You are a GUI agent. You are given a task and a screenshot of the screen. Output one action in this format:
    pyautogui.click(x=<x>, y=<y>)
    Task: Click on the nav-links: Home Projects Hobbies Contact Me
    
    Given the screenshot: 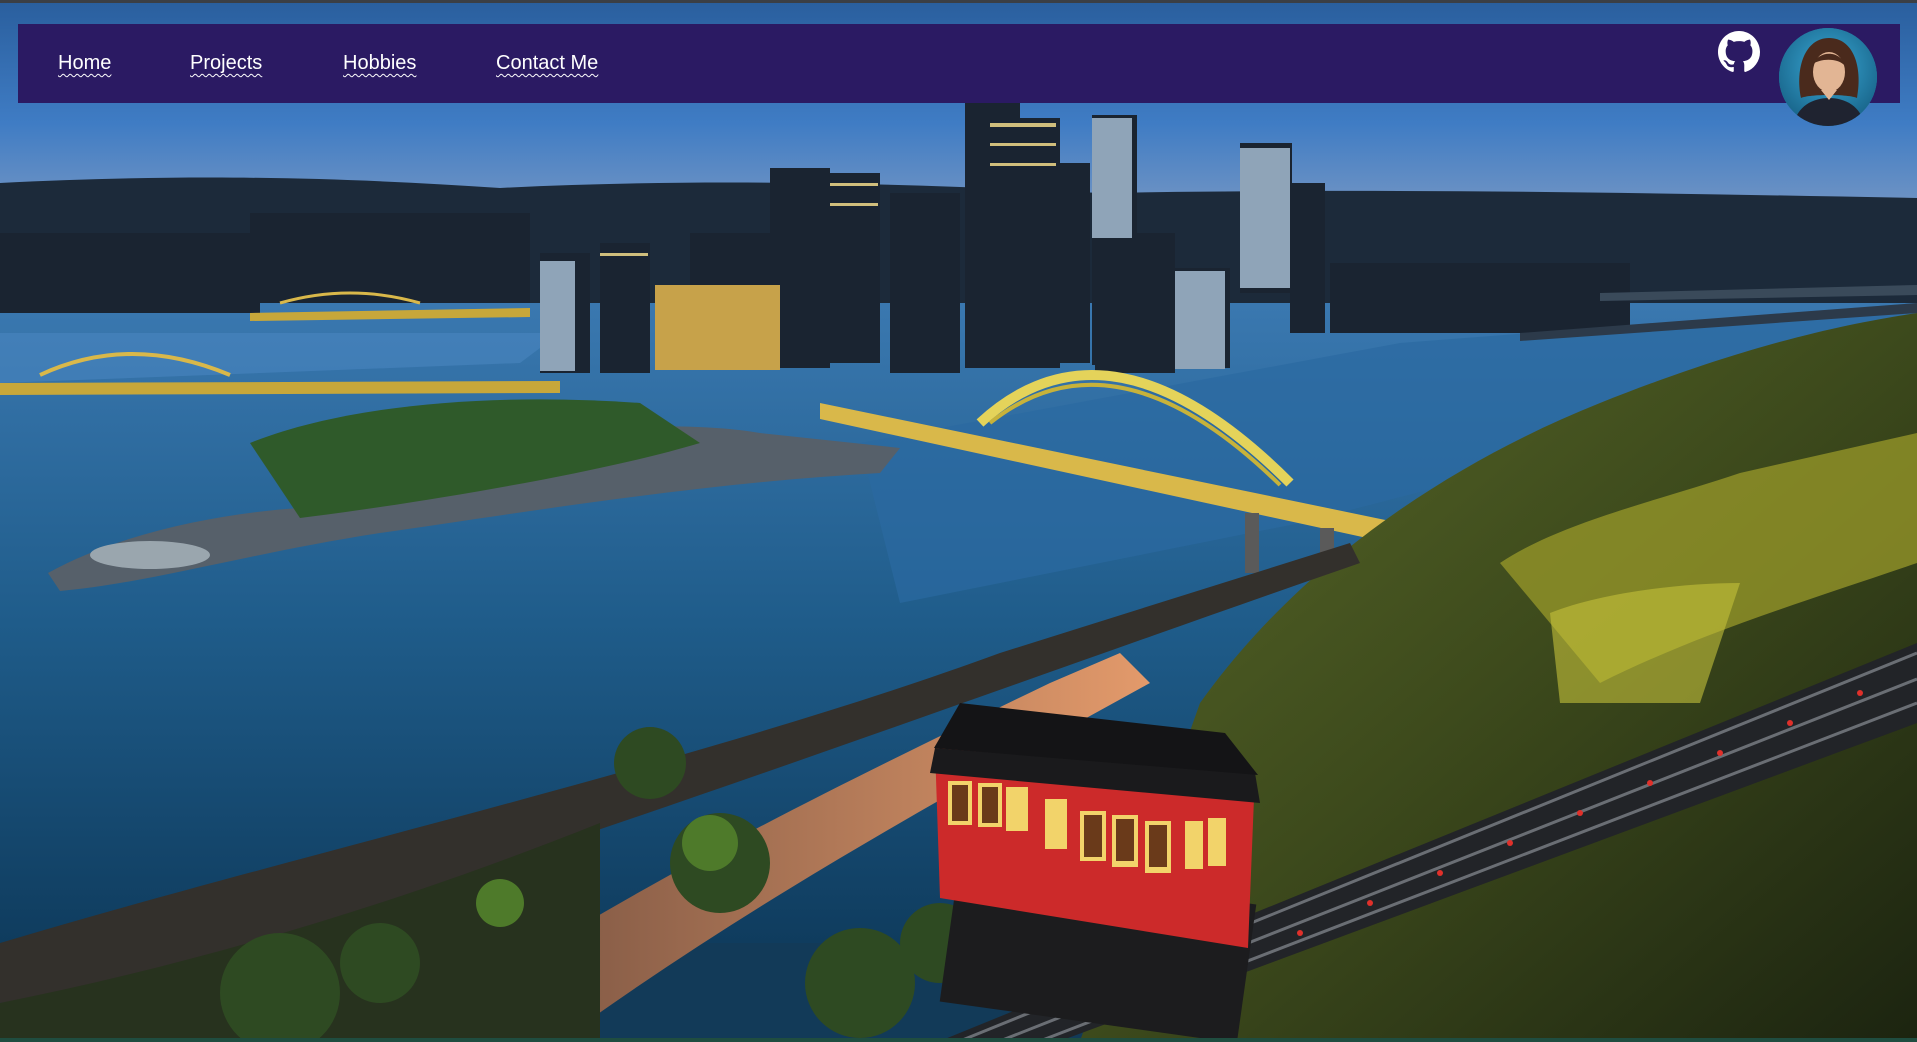 What is the action you would take?
    pyautogui.click(x=347, y=63)
    